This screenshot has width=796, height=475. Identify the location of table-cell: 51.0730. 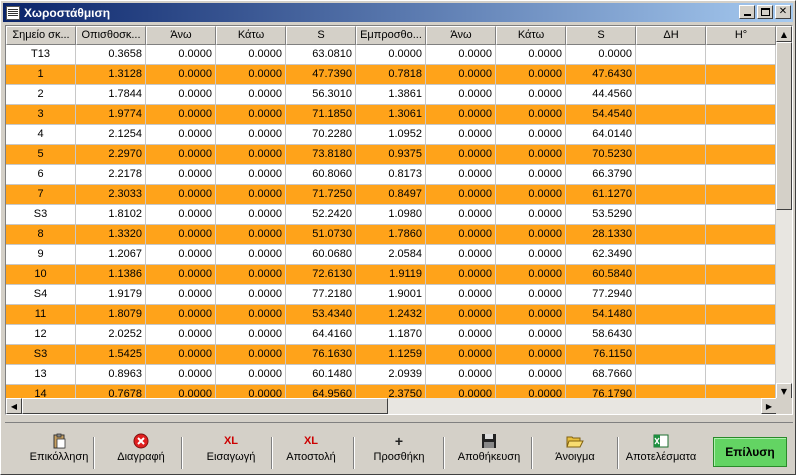
(321, 235).